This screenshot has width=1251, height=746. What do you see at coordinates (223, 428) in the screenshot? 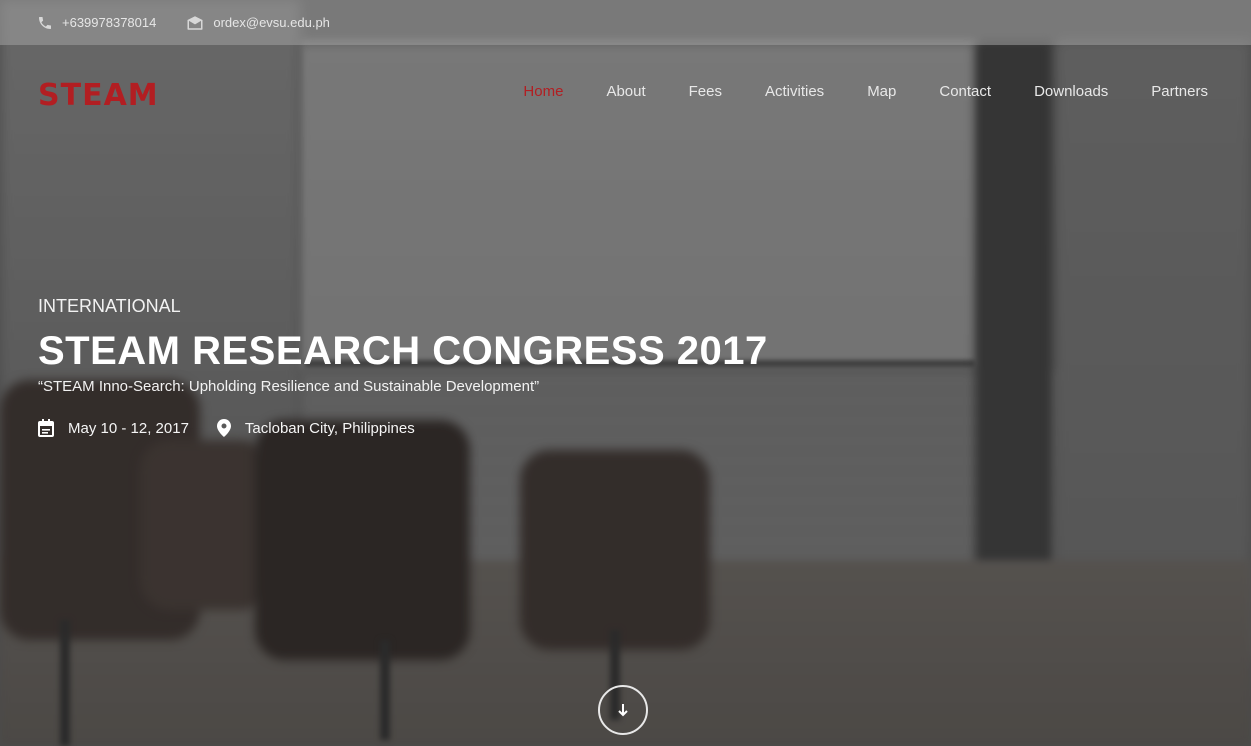
I see `map-pin-icon` at bounding box center [223, 428].